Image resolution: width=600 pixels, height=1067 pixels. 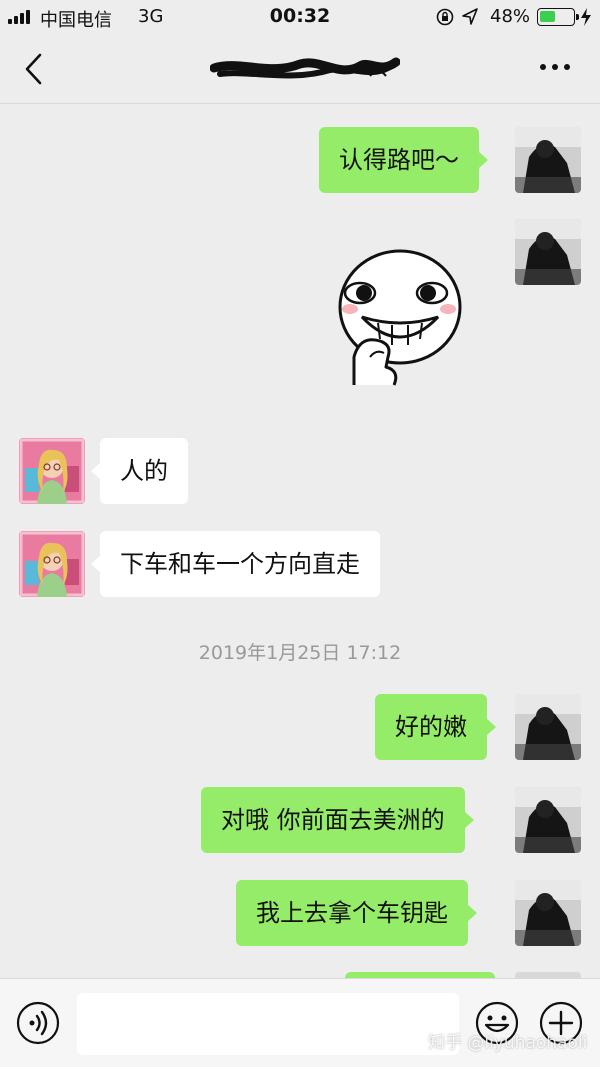 I want to click on contact-name-redacted, so click(x=305, y=68).